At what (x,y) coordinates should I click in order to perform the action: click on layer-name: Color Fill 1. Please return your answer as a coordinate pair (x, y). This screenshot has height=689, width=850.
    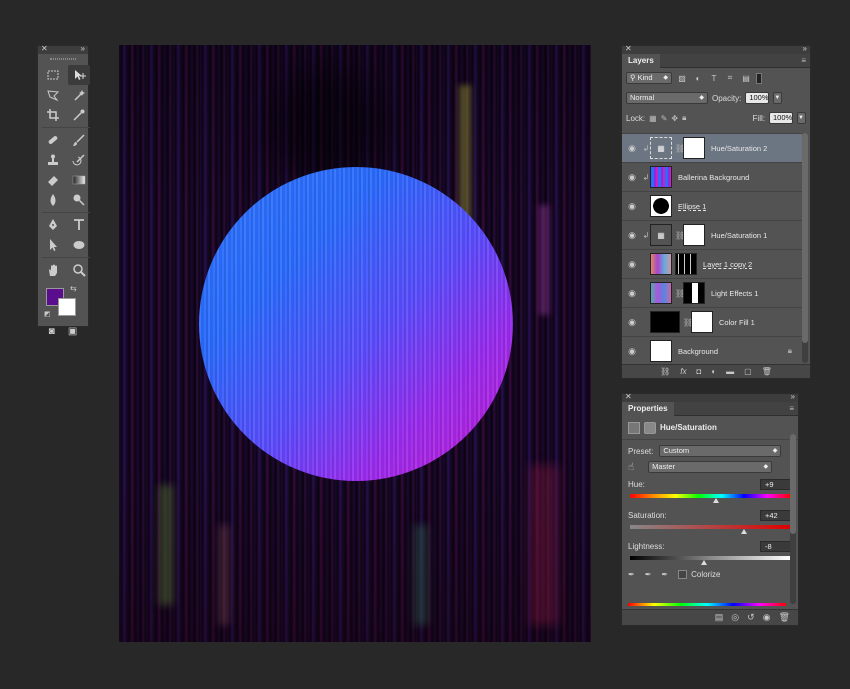
    Looking at the image, I should click on (737, 322).